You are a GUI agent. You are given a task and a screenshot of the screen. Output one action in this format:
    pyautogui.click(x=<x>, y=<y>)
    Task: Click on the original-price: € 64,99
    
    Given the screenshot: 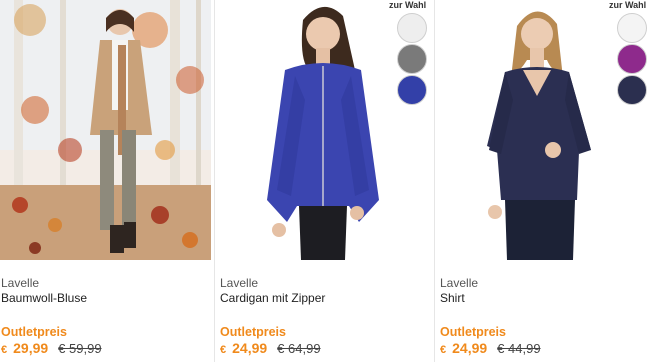 What is the action you would take?
    pyautogui.click(x=299, y=348)
    